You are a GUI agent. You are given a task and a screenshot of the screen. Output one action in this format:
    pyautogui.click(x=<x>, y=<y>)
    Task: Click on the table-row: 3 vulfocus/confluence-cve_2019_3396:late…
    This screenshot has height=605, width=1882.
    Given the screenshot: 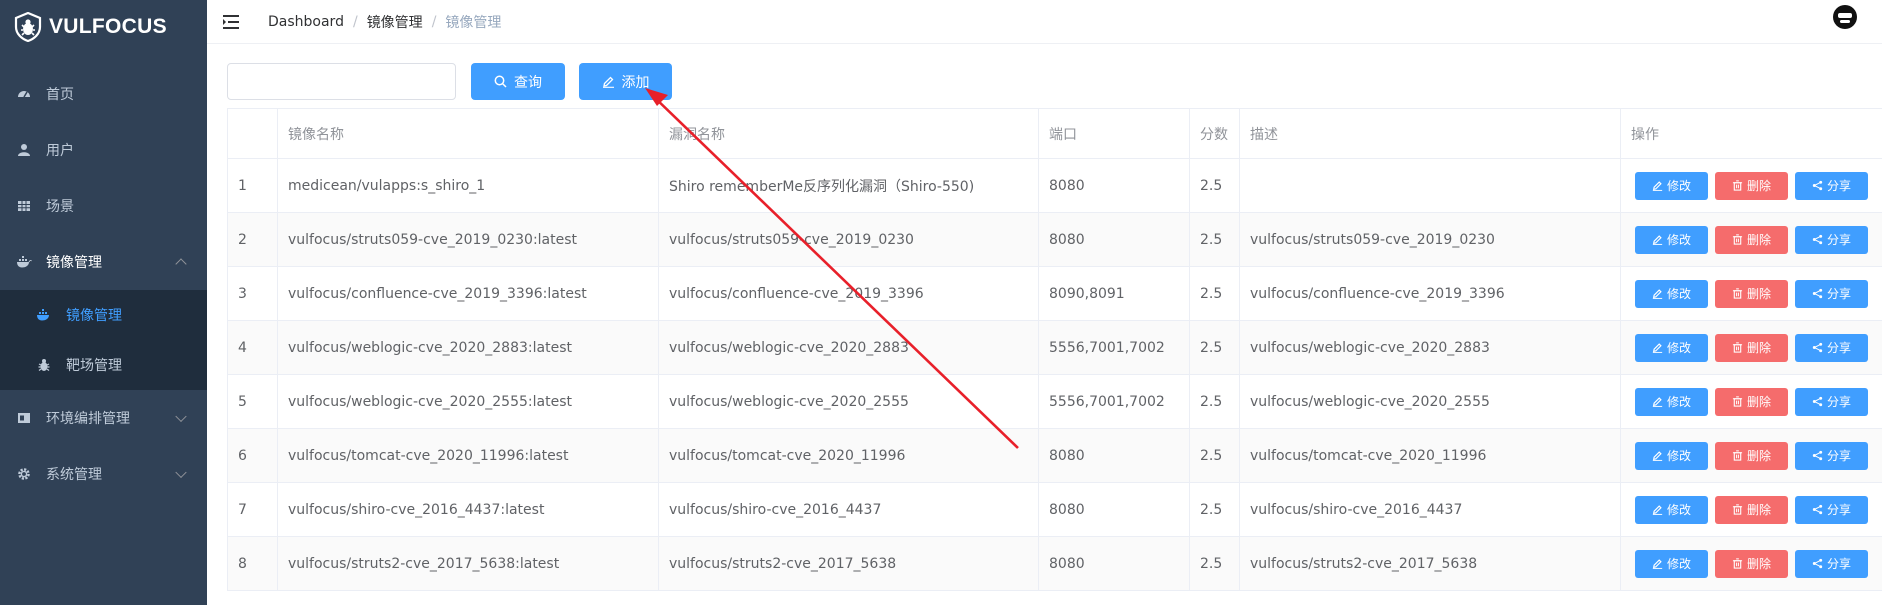 What is the action you would take?
    pyautogui.click(x=1055, y=294)
    